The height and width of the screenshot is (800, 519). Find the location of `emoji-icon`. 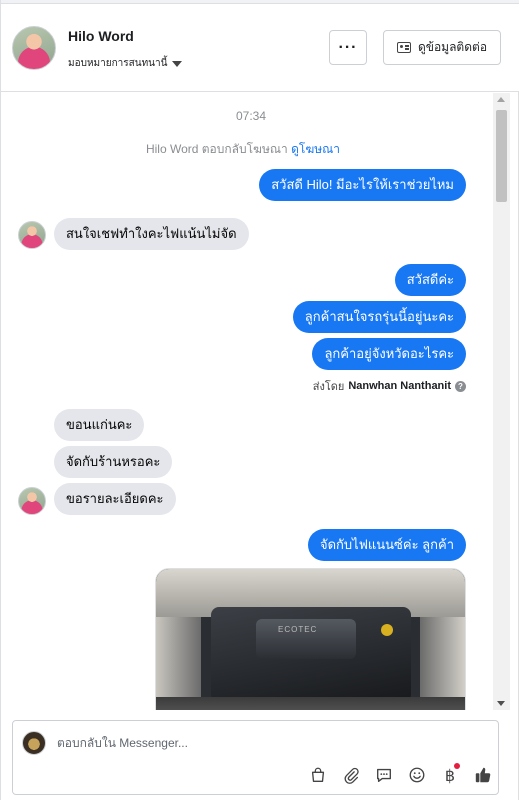

emoji-icon is located at coordinates (417, 775).